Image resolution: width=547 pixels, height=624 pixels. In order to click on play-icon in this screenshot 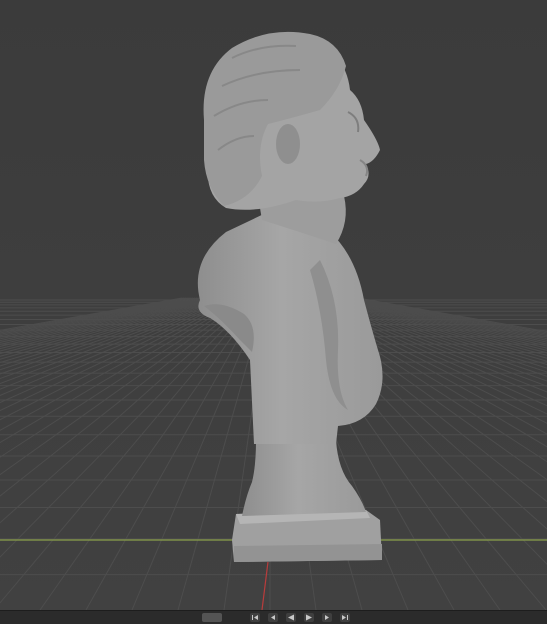, I will do `click(309, 617)`.